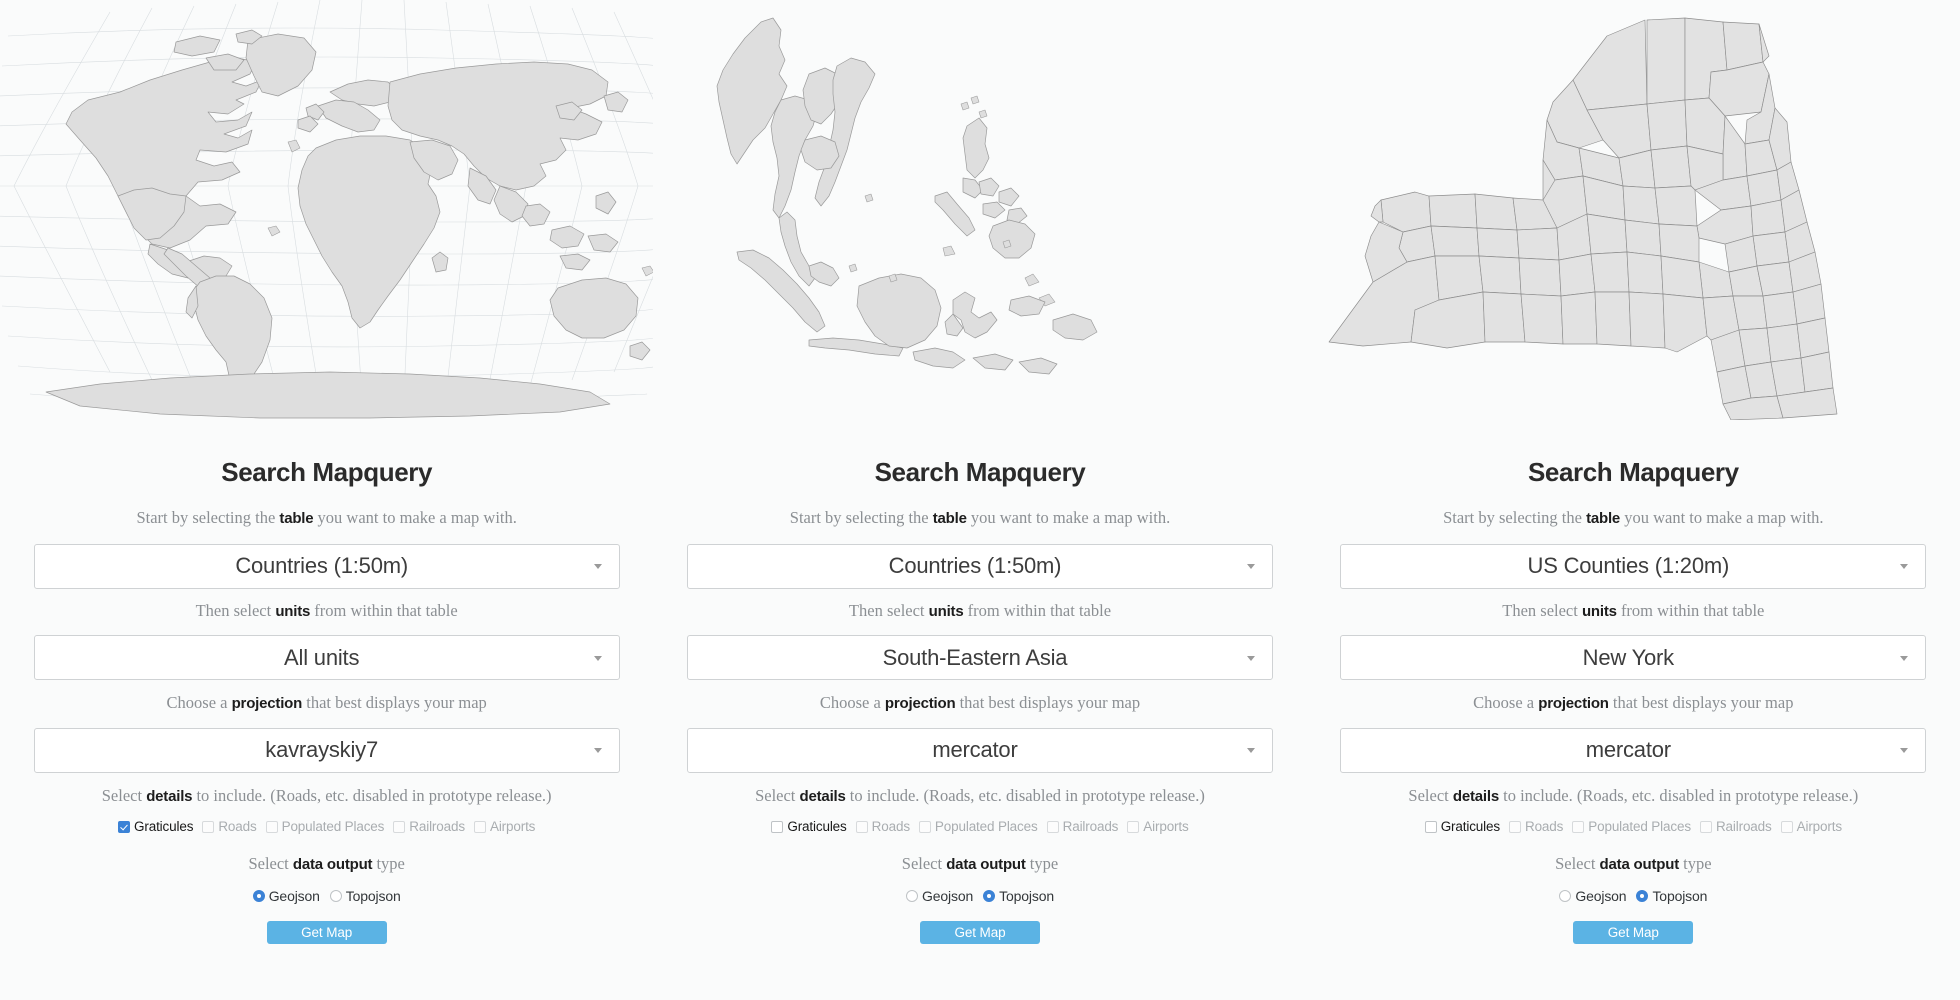 This screenshot has width=1960, height=1000. I want to click on units-select-value: New York, so click(1628, 657).